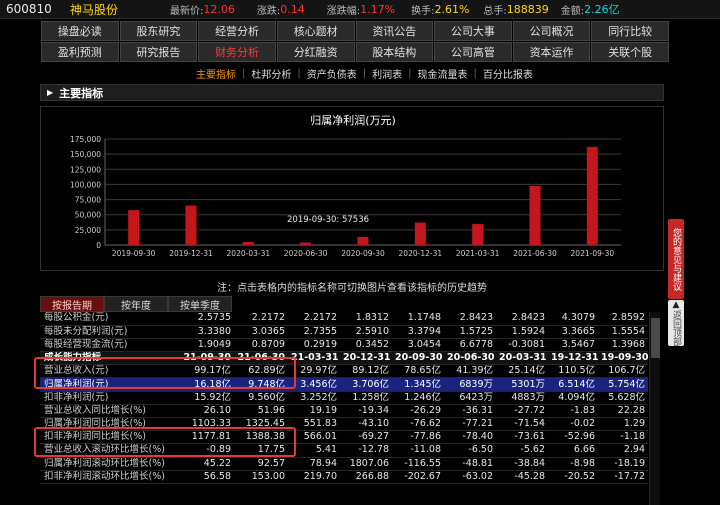  I want to click on subnav-item-baifenbi: 百分比报表, so click(508, 73).